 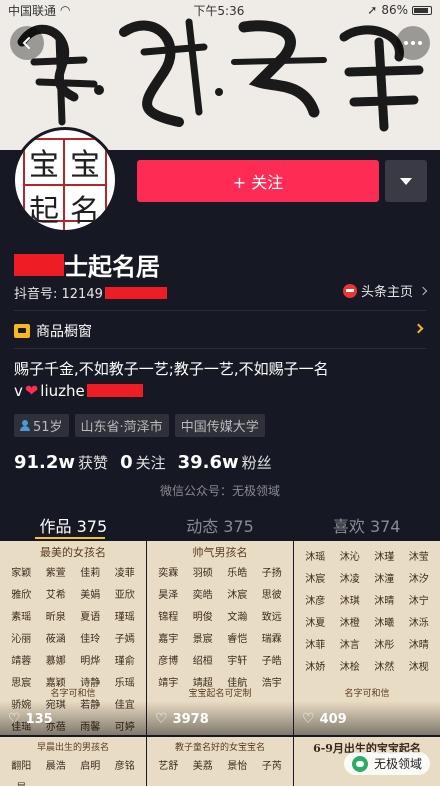 What do you see at coordinates (271, 595) in the screenshot?
I see `name-entry: 思彼` at bounding box center [271, 595].